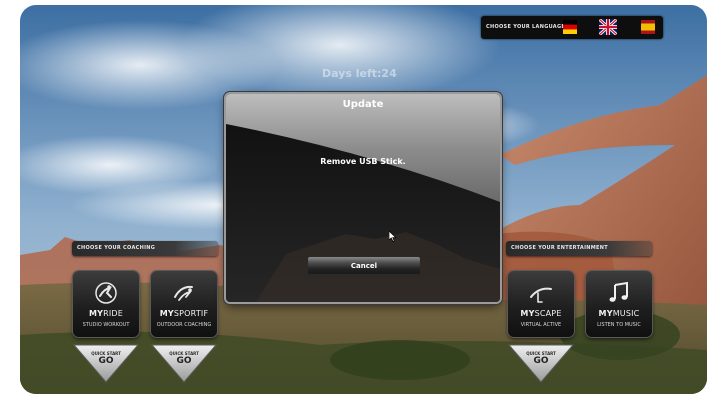 This screenshot has height=394, width=707. I want to click on mysportif-tile: MYSPORTIF OUTDOOR COACHING, so click(184, 304).